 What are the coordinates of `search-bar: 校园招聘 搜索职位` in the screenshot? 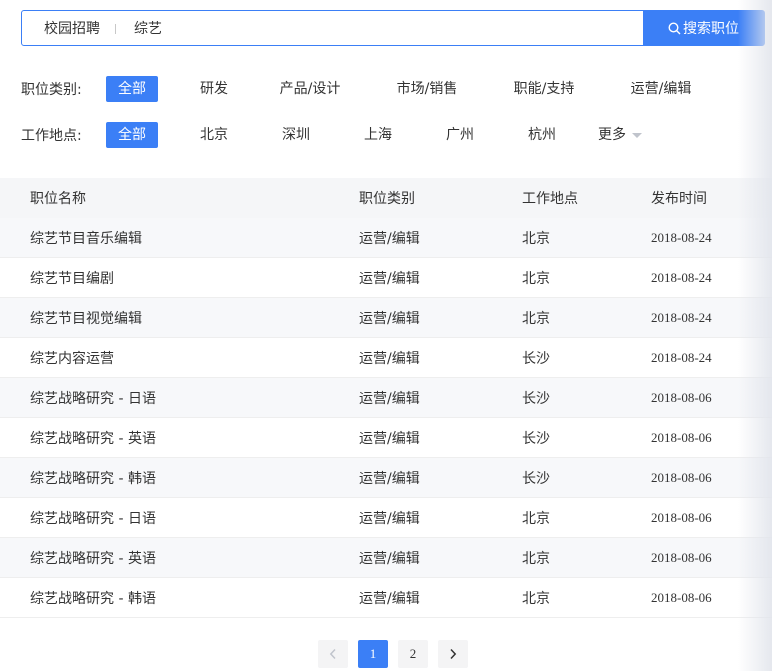 It's located at (393, 28).